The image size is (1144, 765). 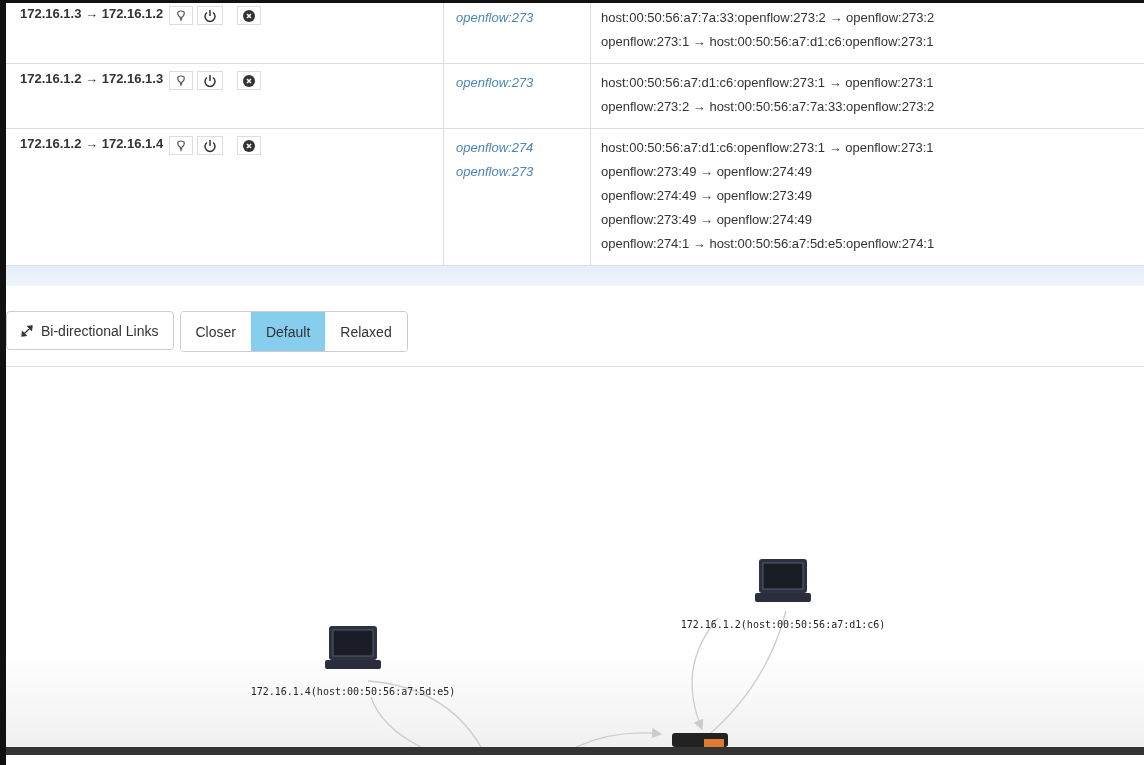 What do you see at coordinates (27, 330) in the screenshot?
I see `expand-arrows-icon` at bounding box center [27, 330].